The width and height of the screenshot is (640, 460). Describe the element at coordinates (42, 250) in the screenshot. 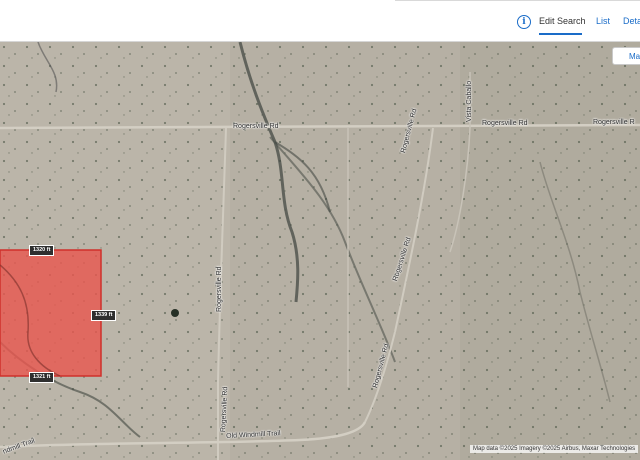

I see `dimension-label-top: 1320 ft` at that location.